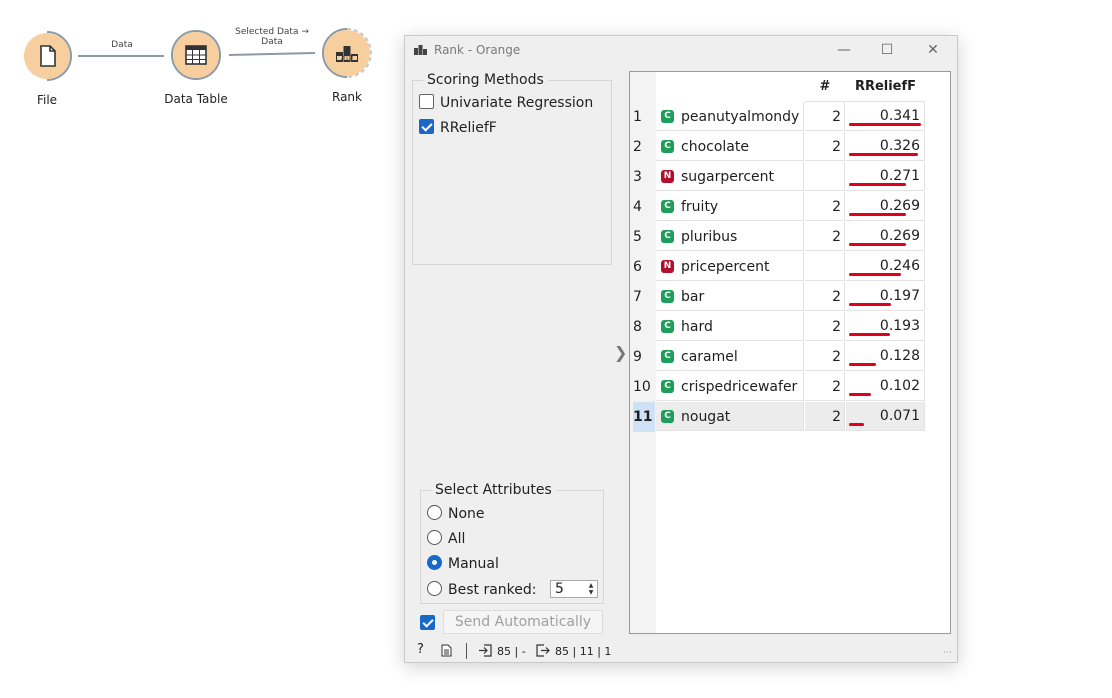 The height and width of the screenshot is (698, 1112). Describe the element at coordinates (481, 589) in the screenshot. I see `radio-best-ranked: Best ranked:` at that location.